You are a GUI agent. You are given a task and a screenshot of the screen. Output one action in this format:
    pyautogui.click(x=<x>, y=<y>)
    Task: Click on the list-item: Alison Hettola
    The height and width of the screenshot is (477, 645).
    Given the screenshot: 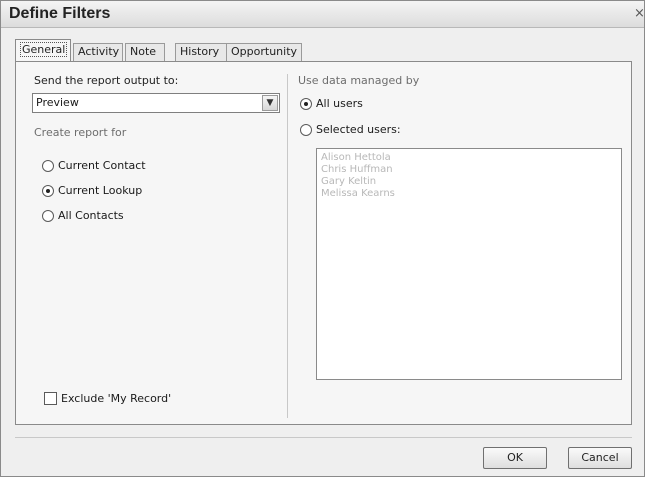 What is the action you would take?
    pyautogui.click(x=356, y=157)
    